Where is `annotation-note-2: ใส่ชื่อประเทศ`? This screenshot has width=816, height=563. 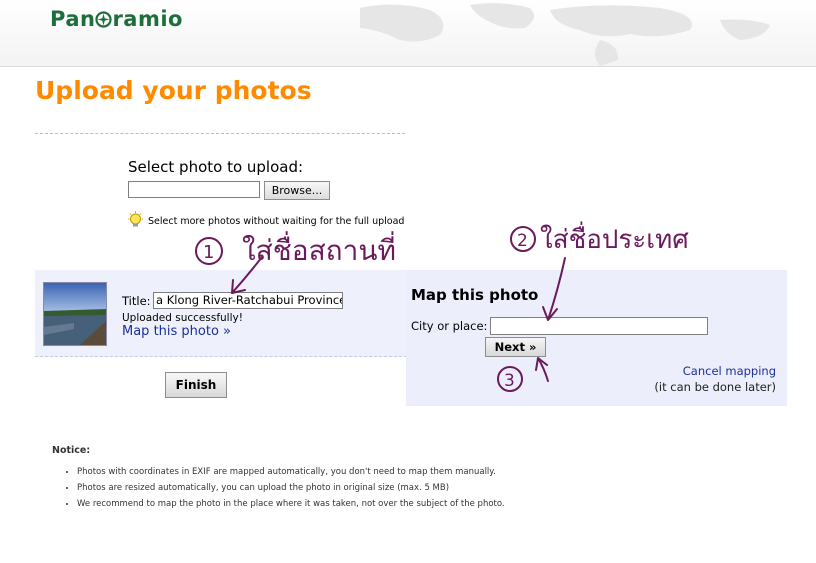
annotation-note-2: ใส่ชื่อประเทศ is located at coordinates (614, 238).